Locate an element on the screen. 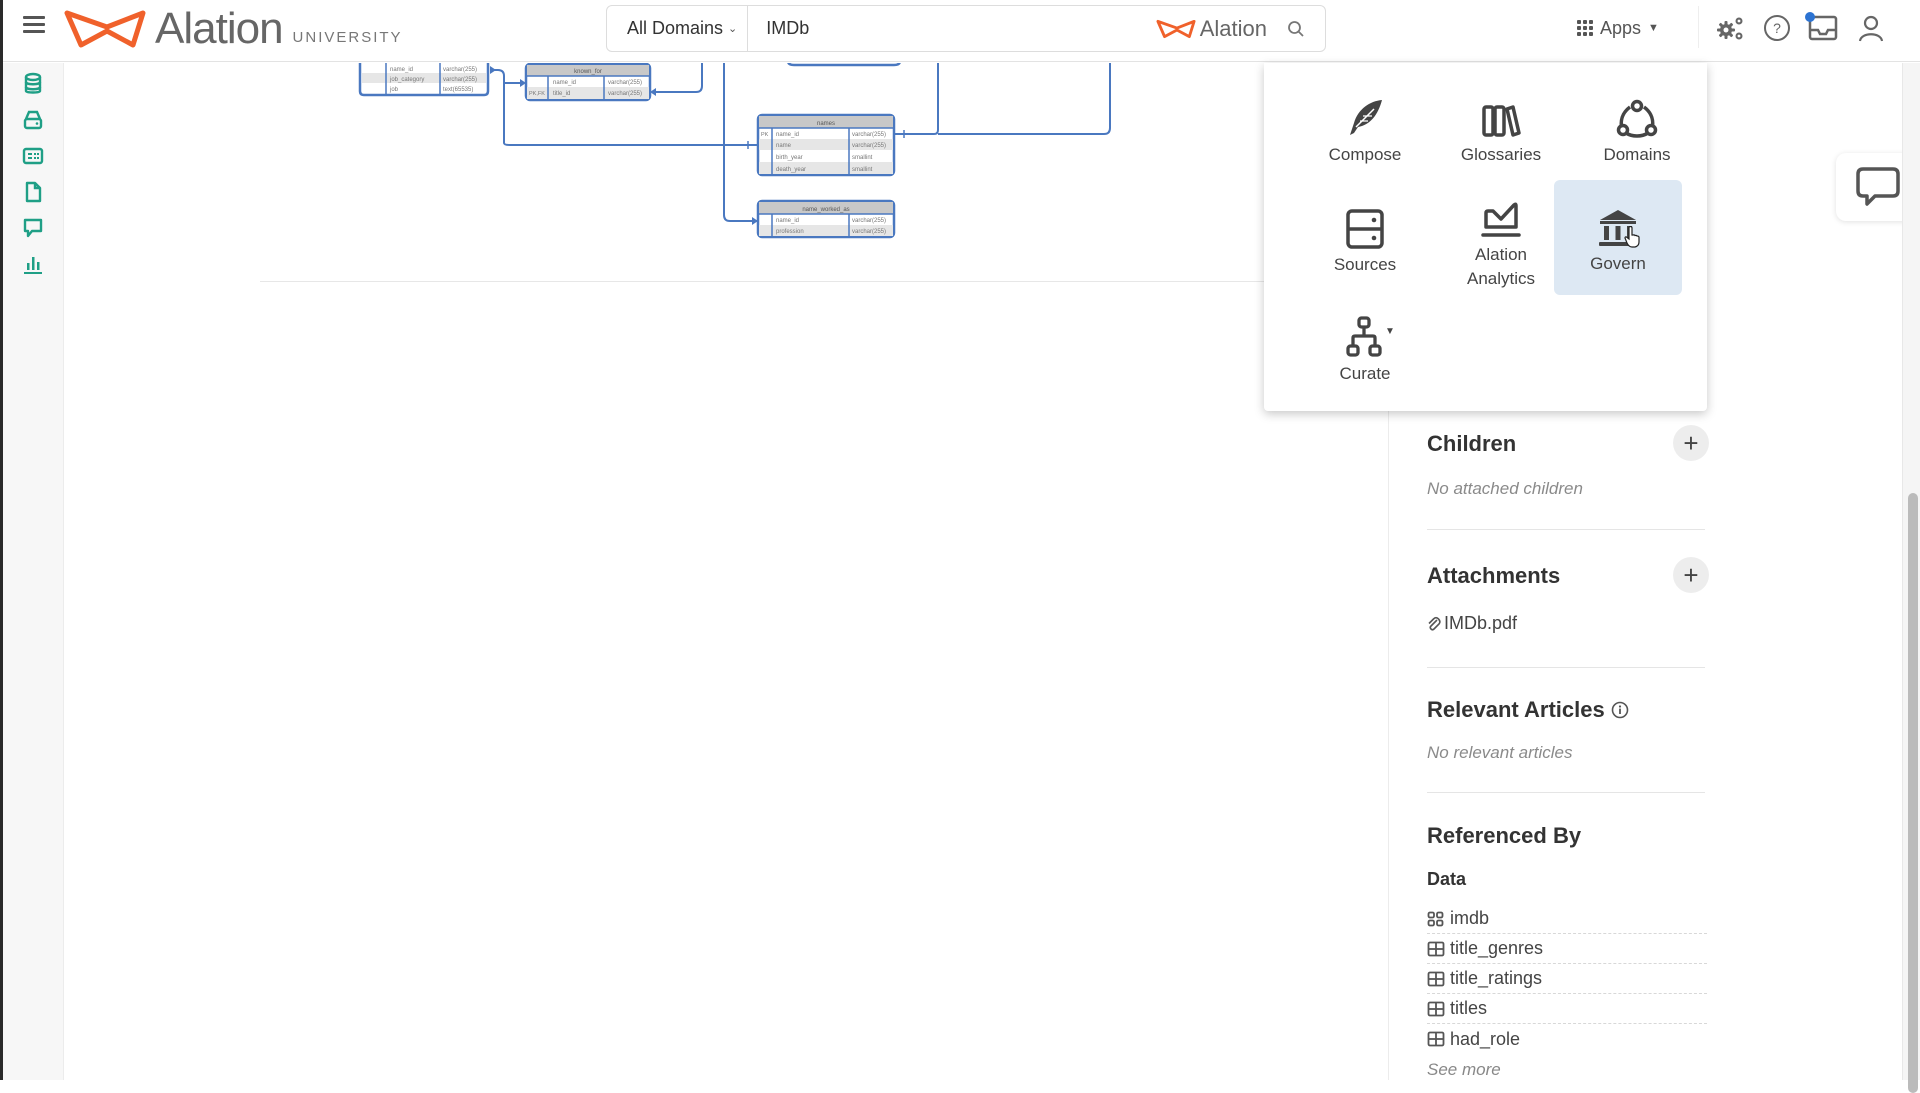 The height and width of the screenshot is (1093, 1920). referenced-item: imdb is located at coordinates (1567, 919).